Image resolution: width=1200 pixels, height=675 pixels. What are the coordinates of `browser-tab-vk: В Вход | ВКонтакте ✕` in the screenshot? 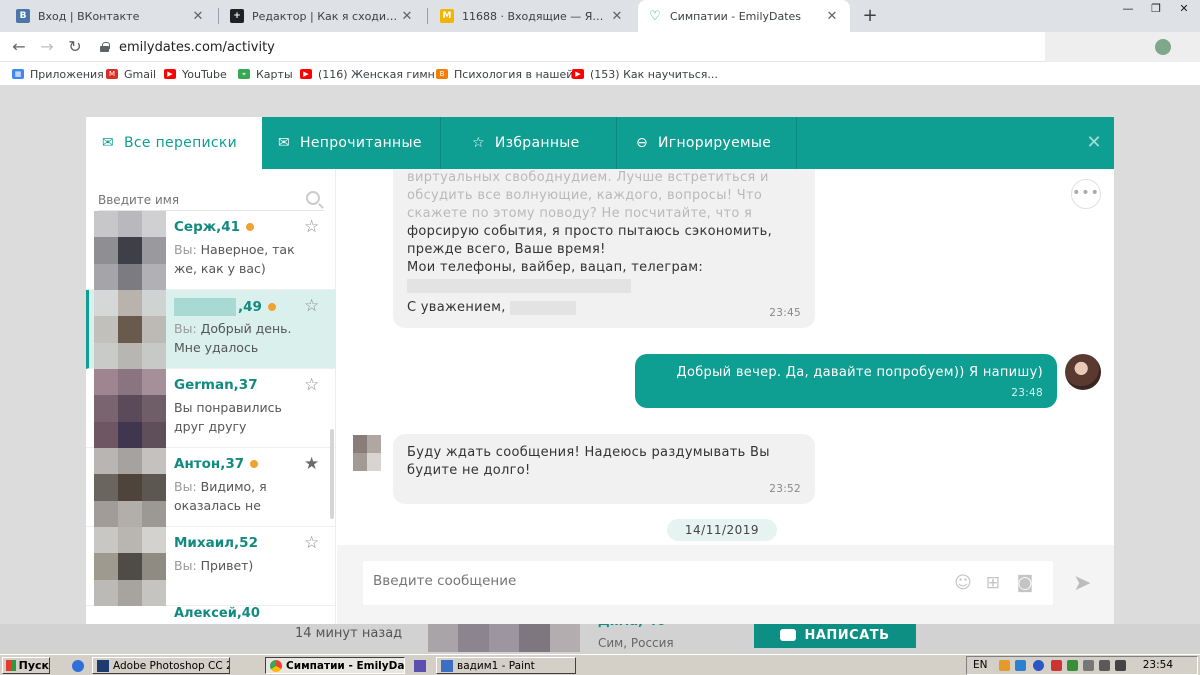 It's located at (111, 16).